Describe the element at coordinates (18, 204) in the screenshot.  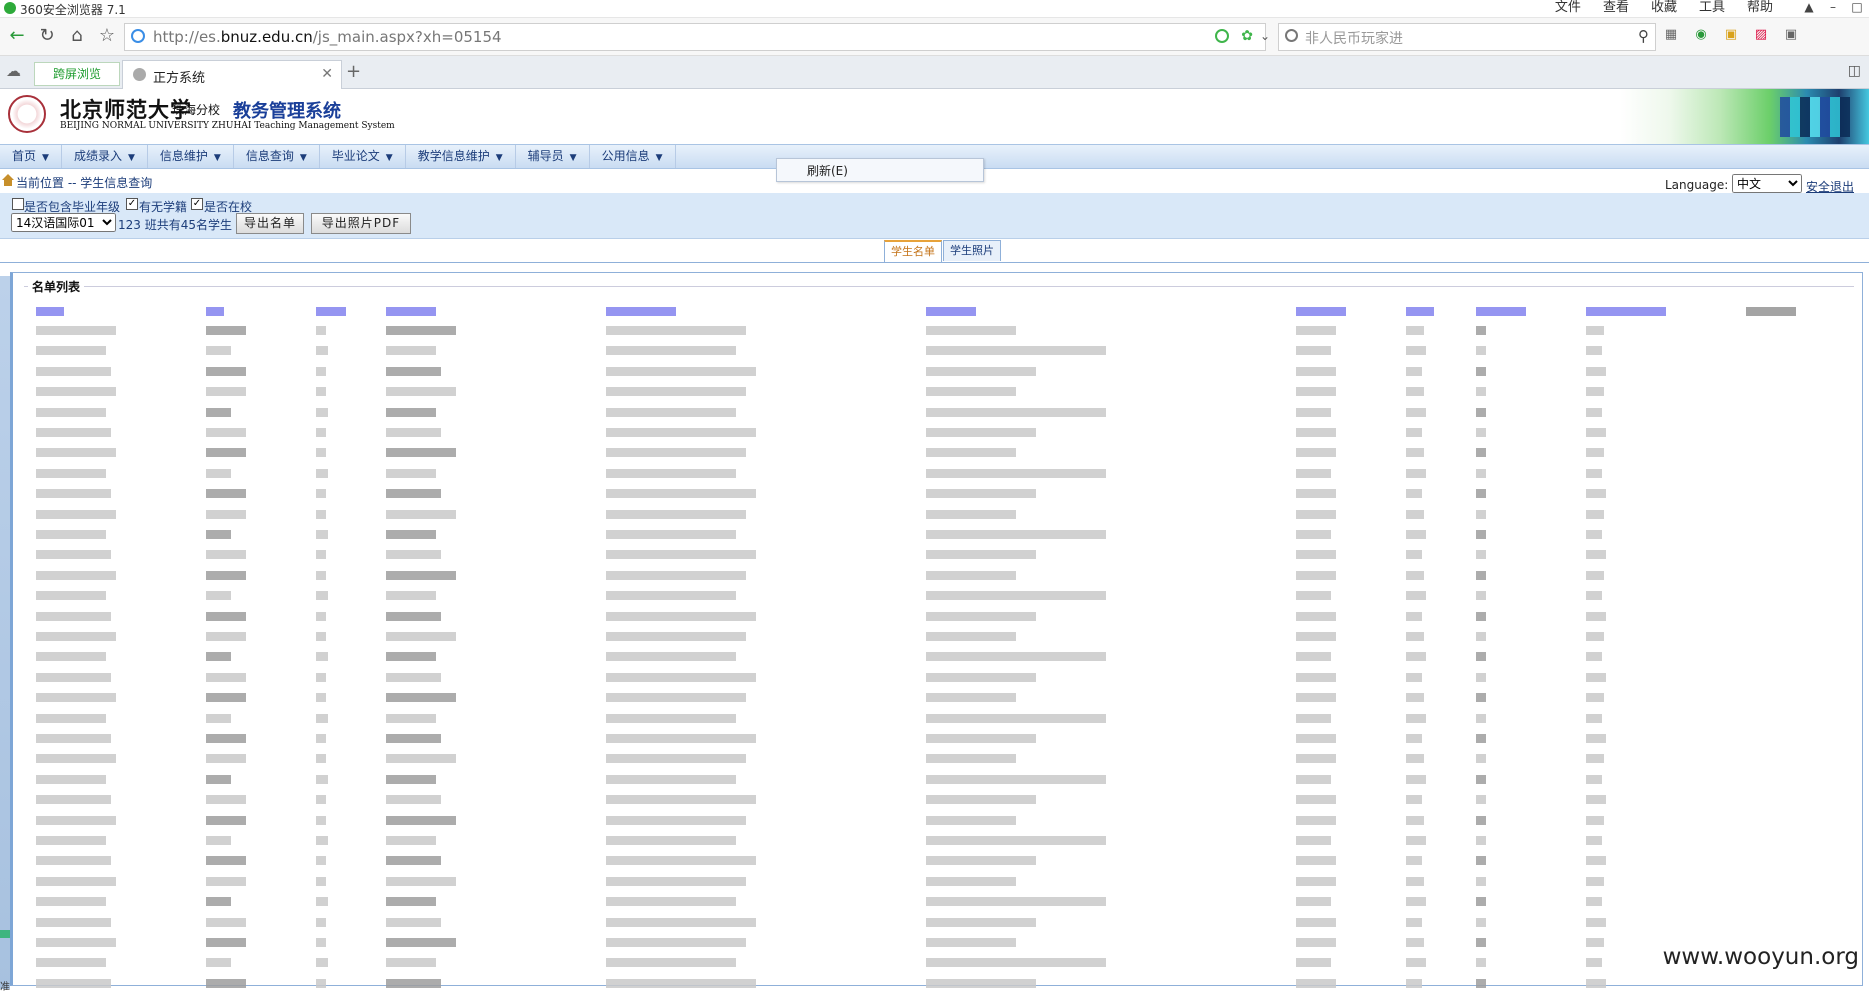
I see `include-graduates-checkbox` at that location.